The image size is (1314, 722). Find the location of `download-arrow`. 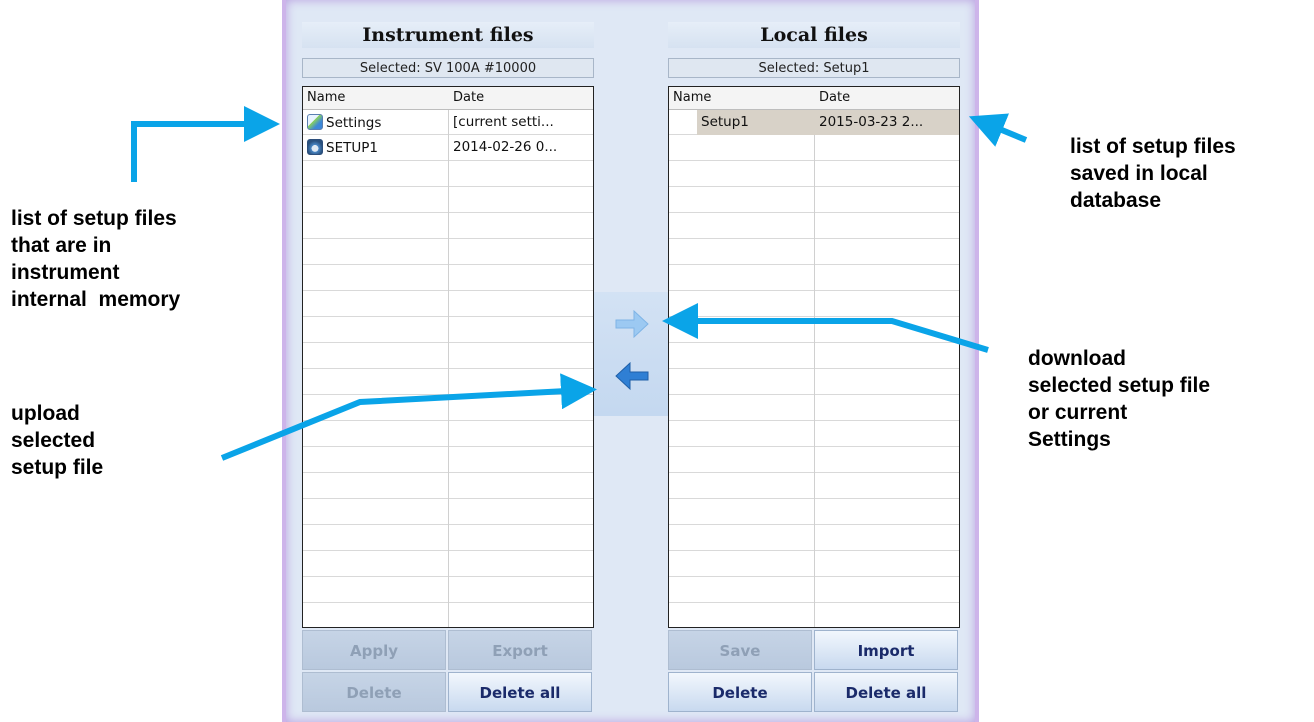

download-arrow is located at coordinates (825, 328).